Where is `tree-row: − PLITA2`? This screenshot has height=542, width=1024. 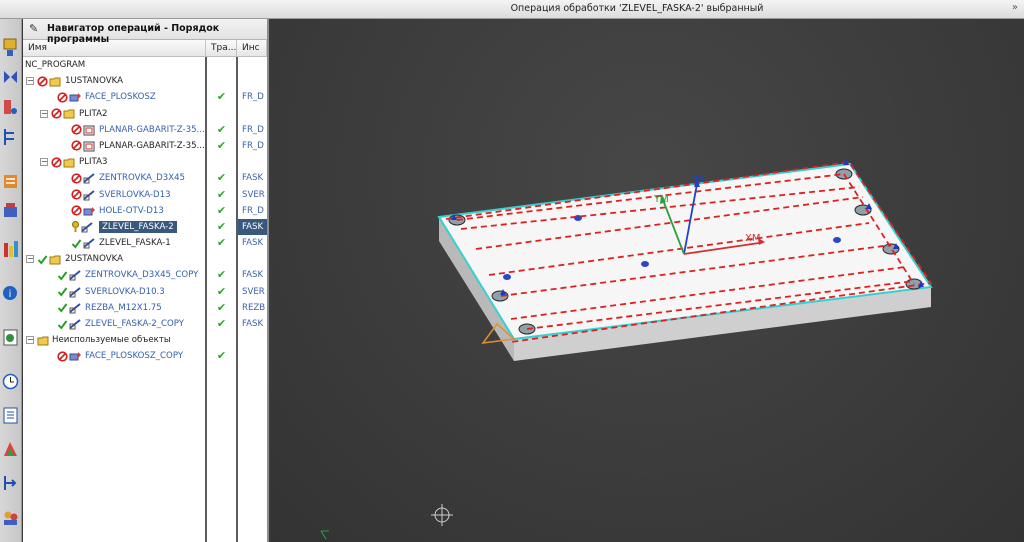
tree-row: − PLITA2 is located at coordinates (145, 114).